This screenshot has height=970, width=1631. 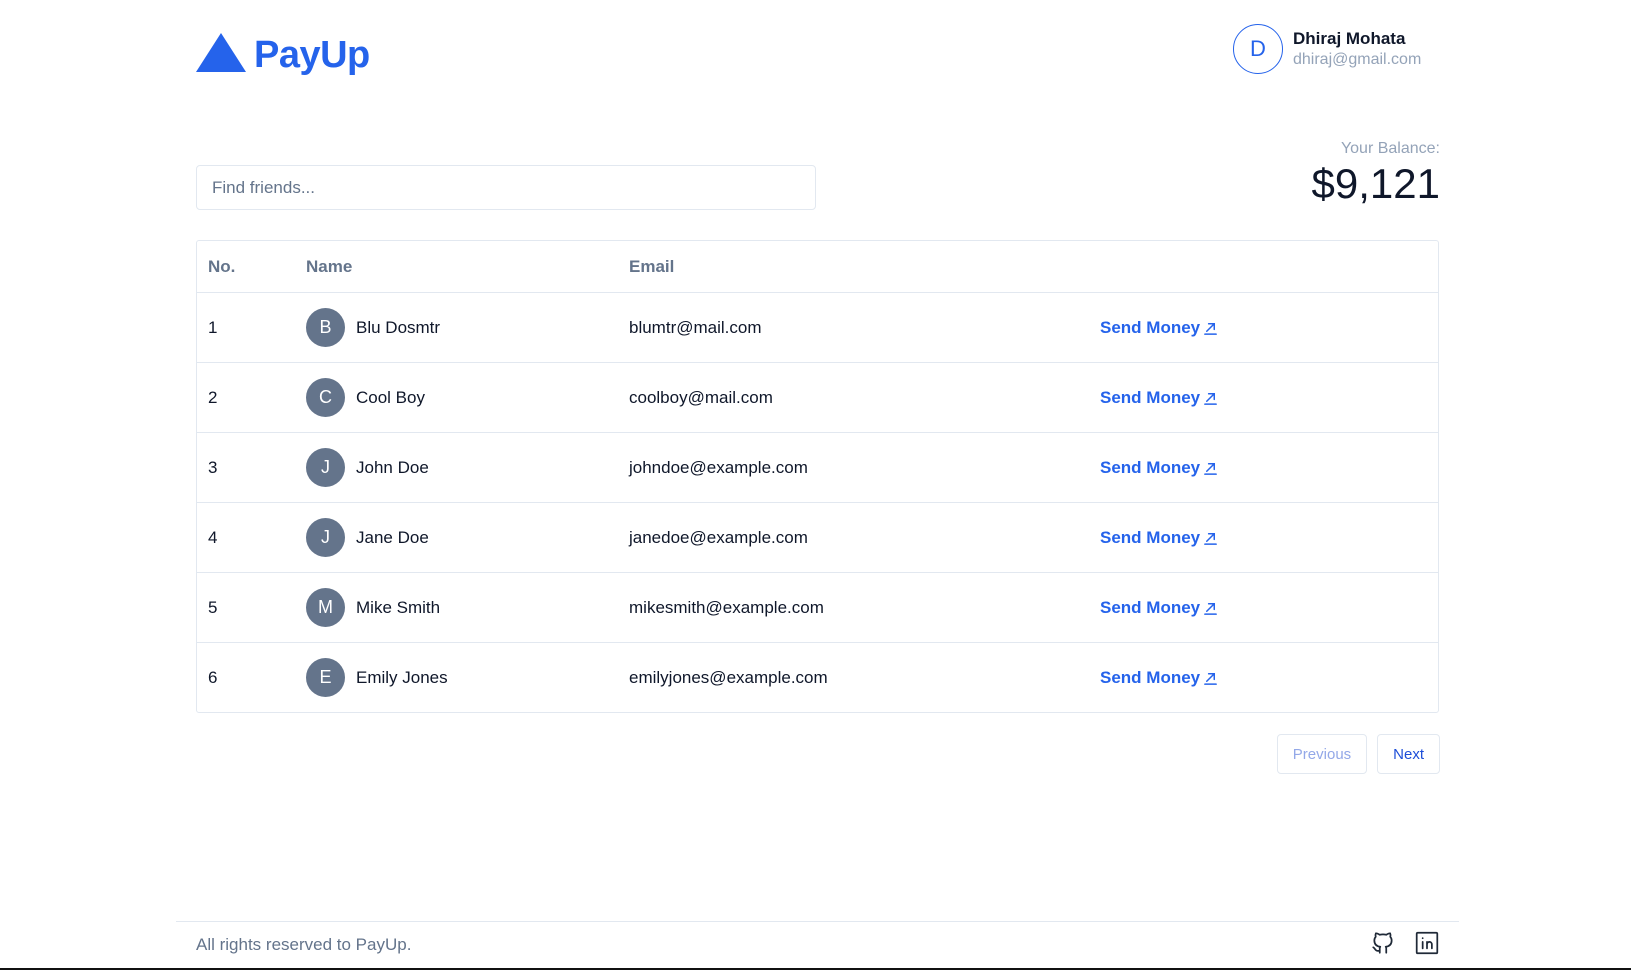 What do you see at coordinates (1383, 945) in the screenshot?
I see `github-icon` at bounding box center [1383, 945].